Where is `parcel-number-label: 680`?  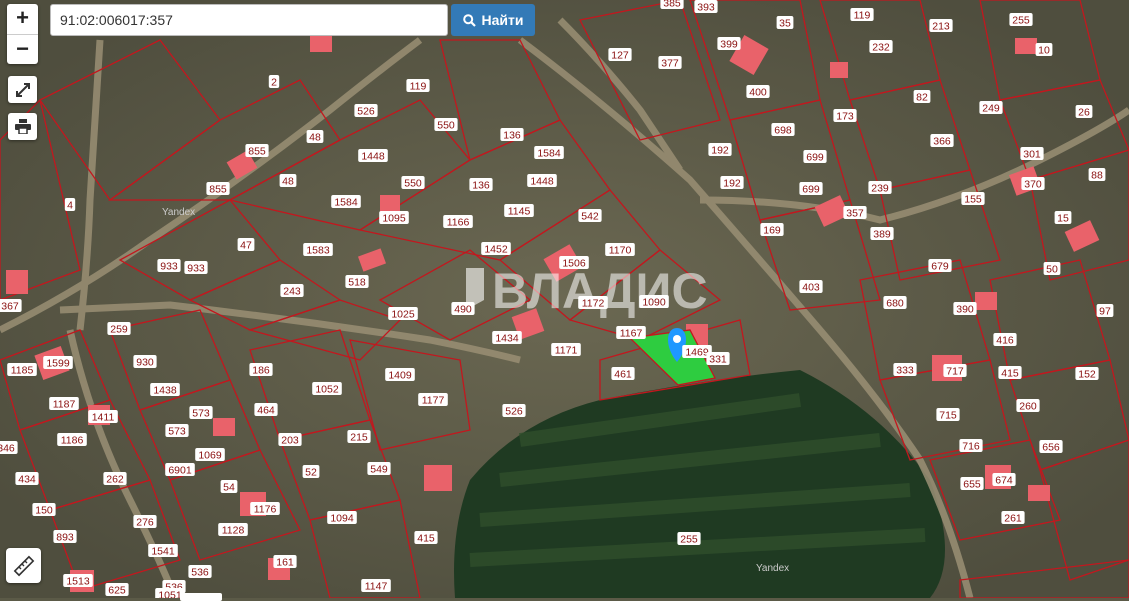
parcel-number-label: 680 is located at coordinates (895, 303).